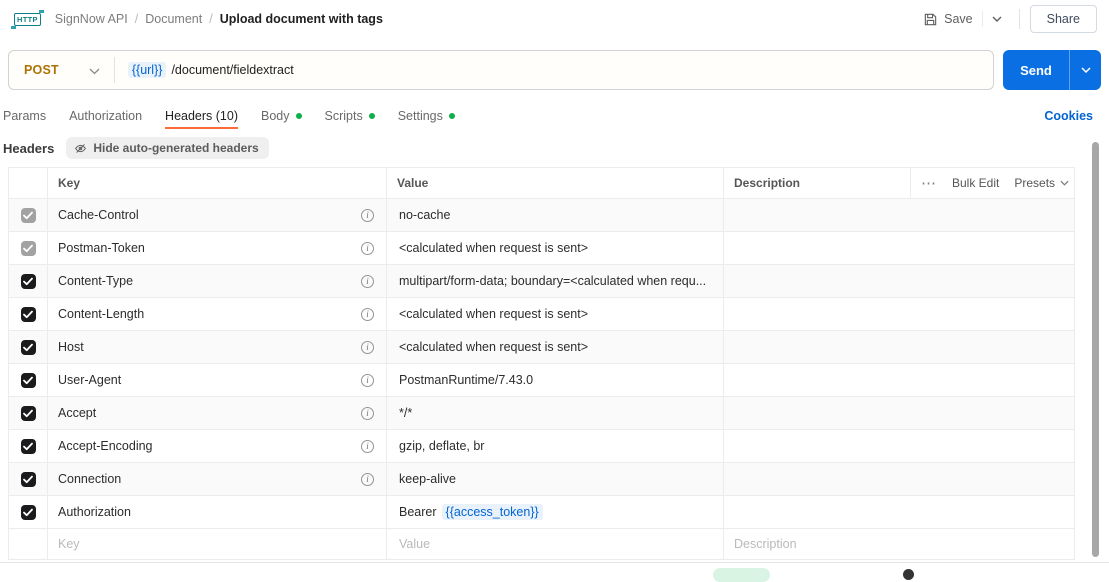 The image size is (1109, 582). I want to click on vertical-scrollbar, so click(1095, 349).